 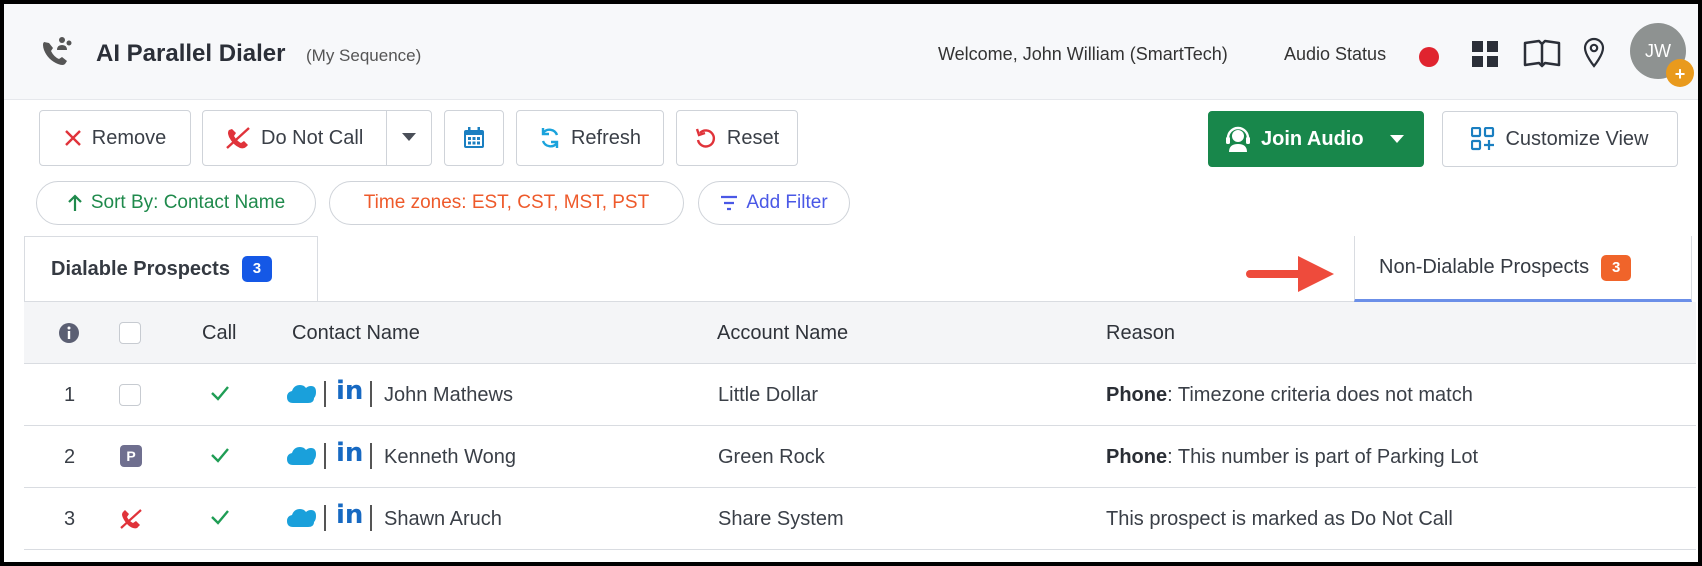 What do you see at coordinates (768, 395) in the screenshot?
I see `account-name: Little Dollar` at bounding box center [768, 395].